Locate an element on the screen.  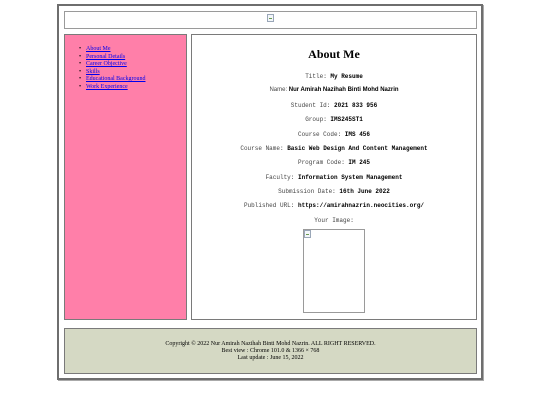
field-value: Nur Amirah Nazihah Binti Mohd Nazrin is located at coordinates (343, 90).